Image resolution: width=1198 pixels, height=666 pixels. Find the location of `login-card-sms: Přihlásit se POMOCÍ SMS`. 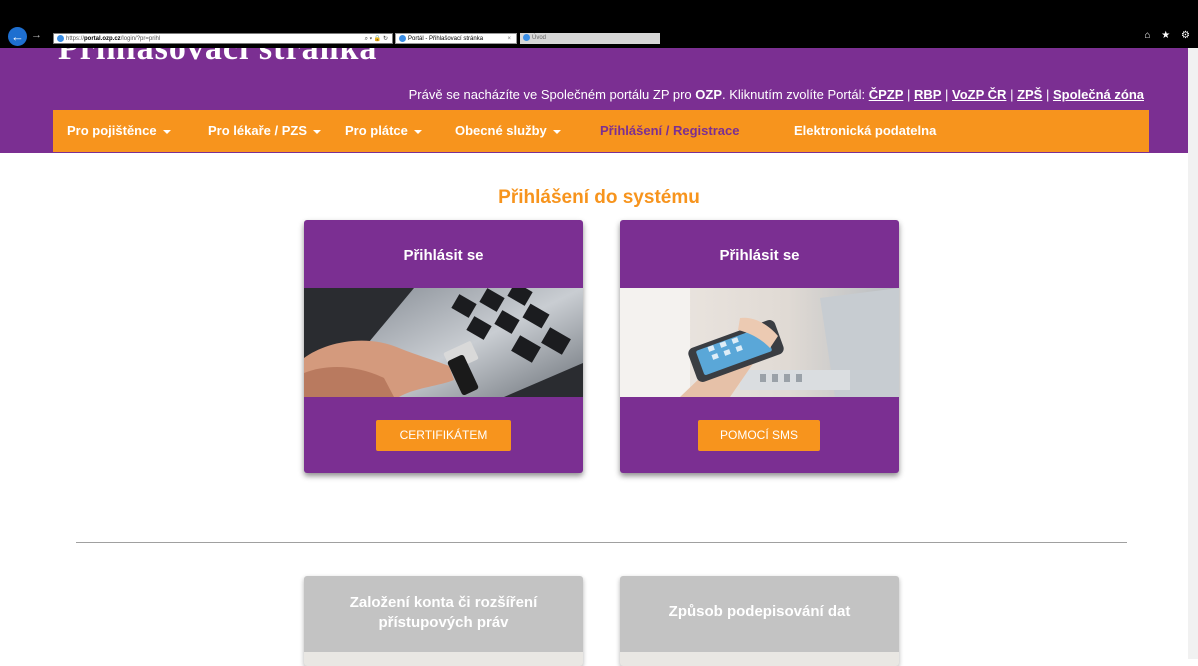

login-card-sms: Přihlásit se POMOCÍ SMS is located at coordinates (759, 346).